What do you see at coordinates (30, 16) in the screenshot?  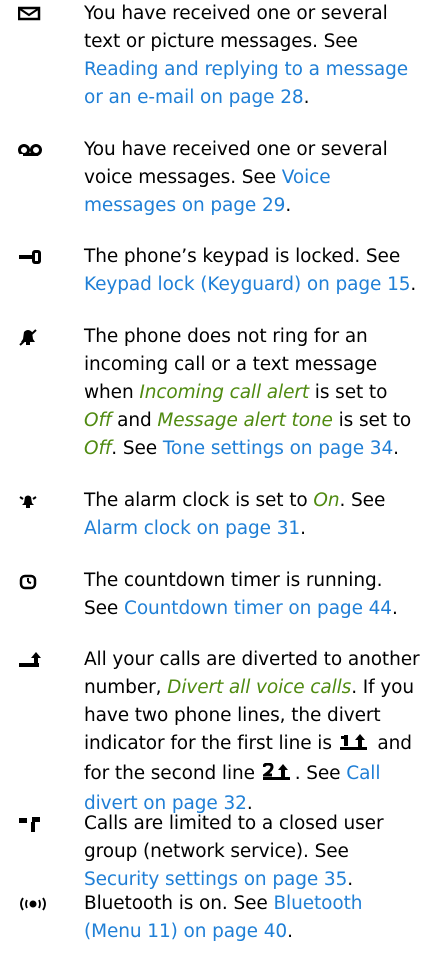 I see `message-icon` at bounding box center [30, 16].